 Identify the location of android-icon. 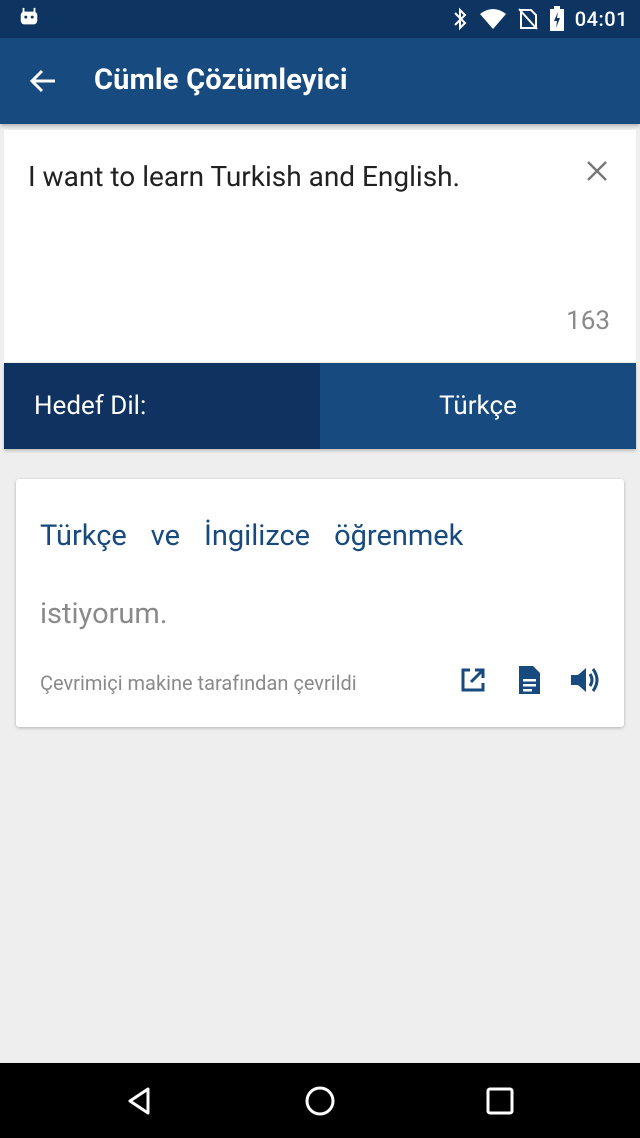
(29, 16).